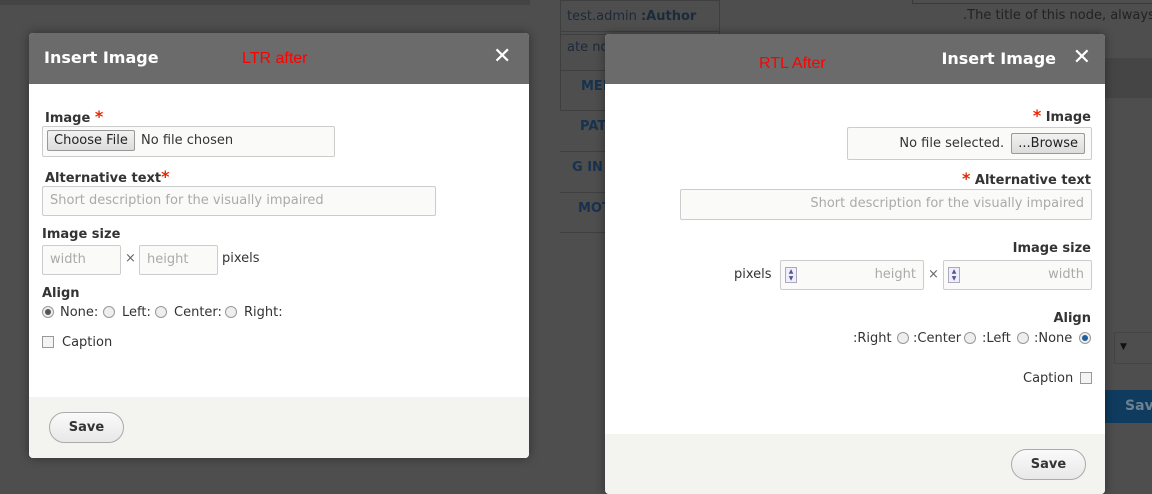 This screenshot has height=494, width=1152. Describe the element at coordinates (1048, 143) in the screenshot. I see `browse-button: ...Browse` at that location.